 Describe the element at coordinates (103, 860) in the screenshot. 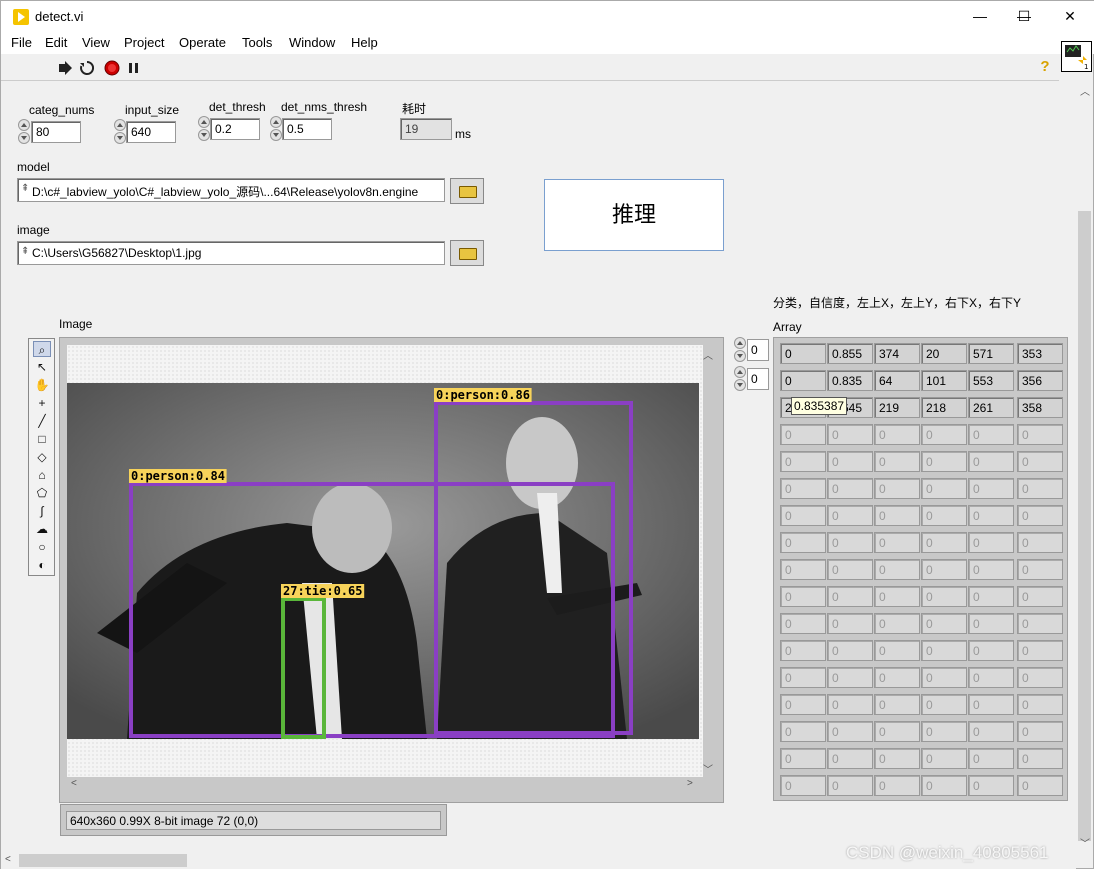

I see `scroll-thumb` at that location.